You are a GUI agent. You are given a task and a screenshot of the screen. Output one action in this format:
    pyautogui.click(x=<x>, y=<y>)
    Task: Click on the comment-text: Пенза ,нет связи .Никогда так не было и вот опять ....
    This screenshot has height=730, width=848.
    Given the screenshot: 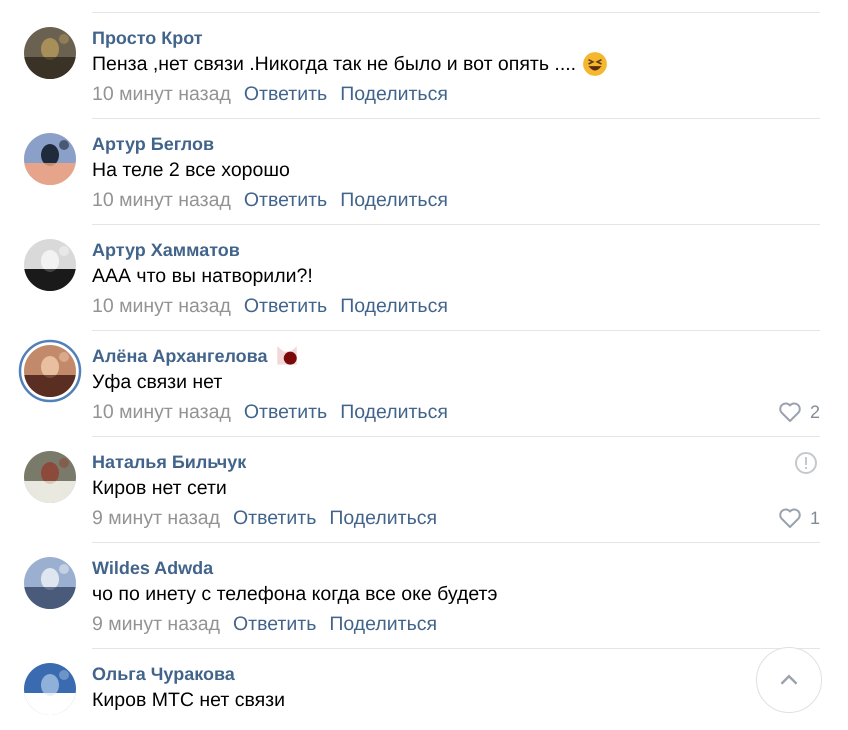 What is the action you would take?
    pyautogui.click(x=334, y=64)
    